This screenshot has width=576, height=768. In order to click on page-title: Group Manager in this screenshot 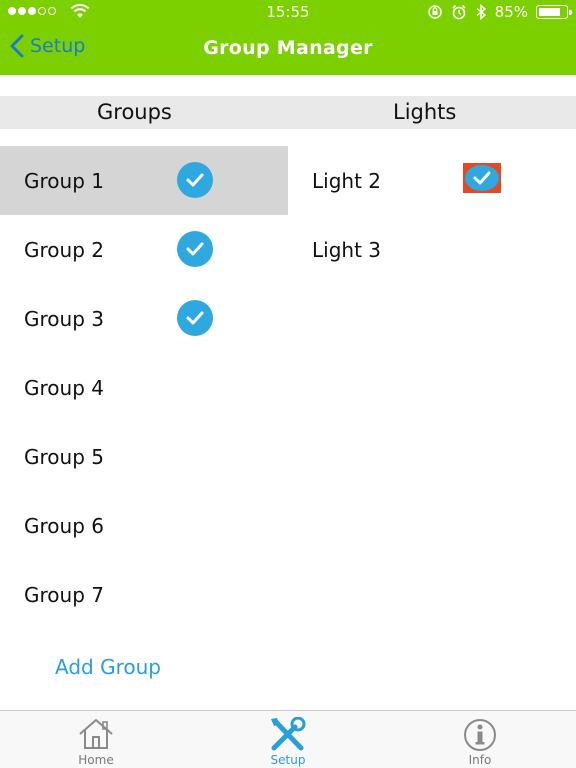, I will do `click(288, 48)`.